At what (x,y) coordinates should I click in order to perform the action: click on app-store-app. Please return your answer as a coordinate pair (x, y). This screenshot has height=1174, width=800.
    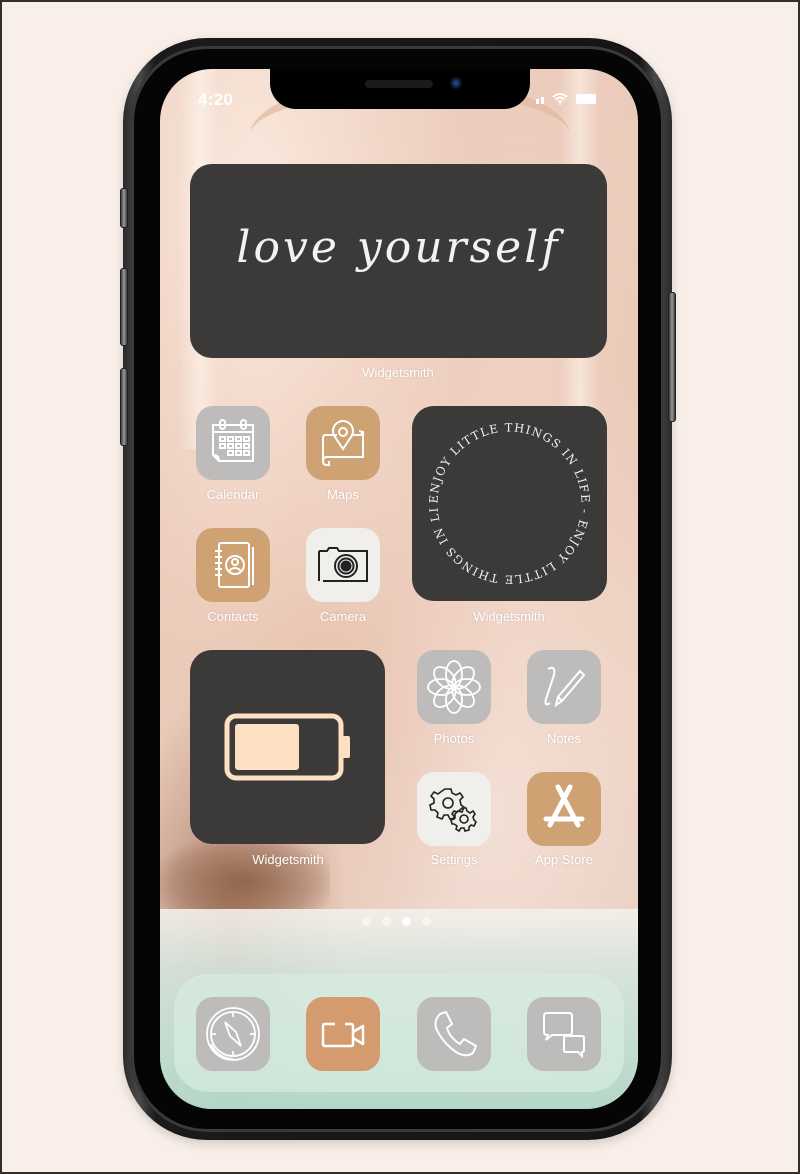
    Looking at the image, I should click on (564, 809).